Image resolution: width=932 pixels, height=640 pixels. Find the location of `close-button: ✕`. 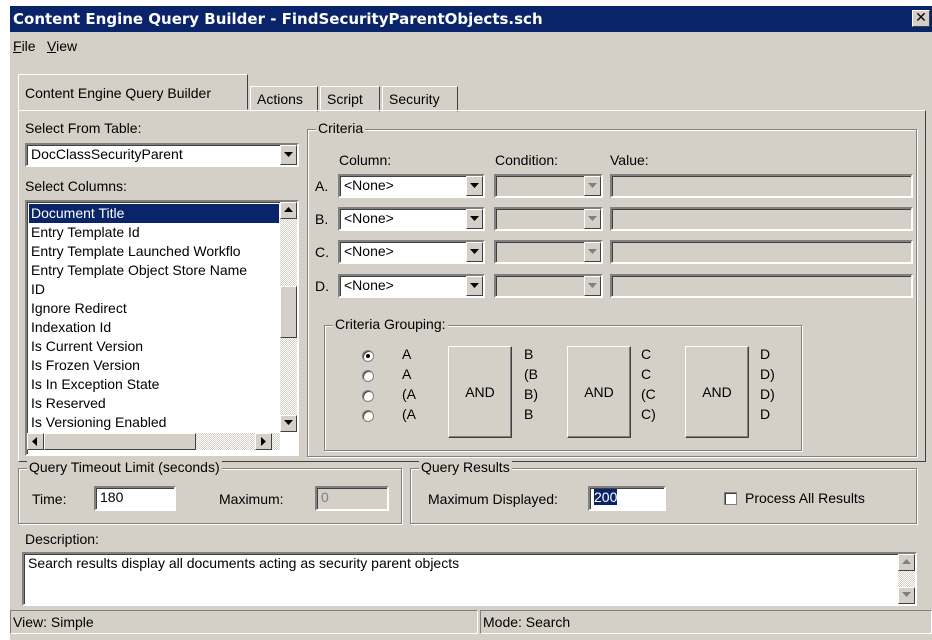

close-button: ✕ is located at coordinates (921, 18).